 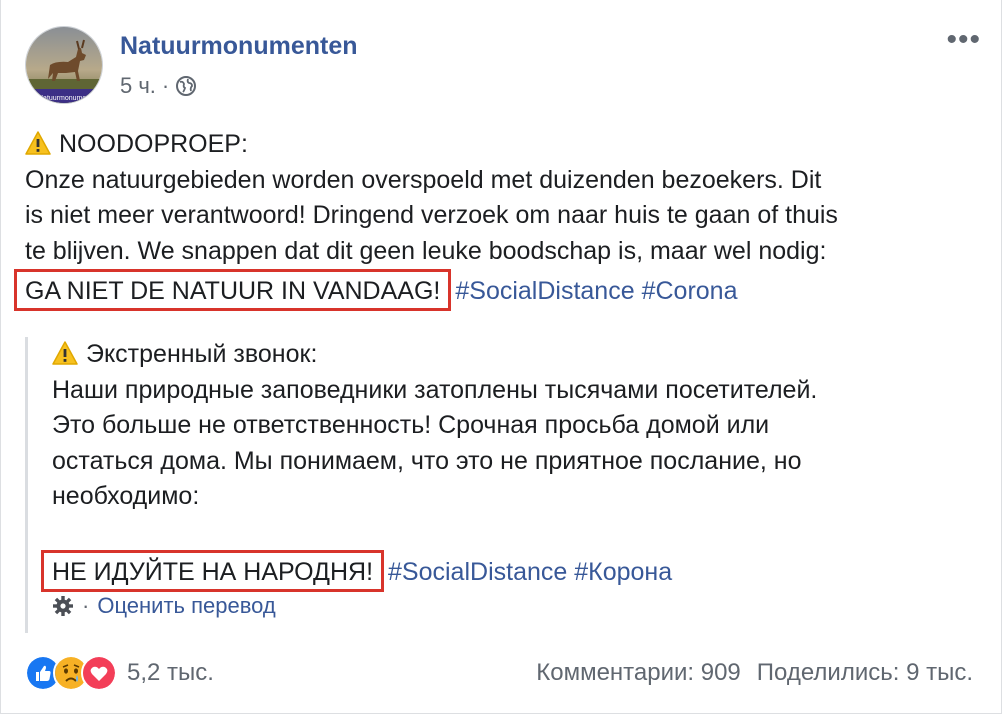 I want to click on translation-hashtag-social-distance: #SocialDistance, so click(x=477, y=572).